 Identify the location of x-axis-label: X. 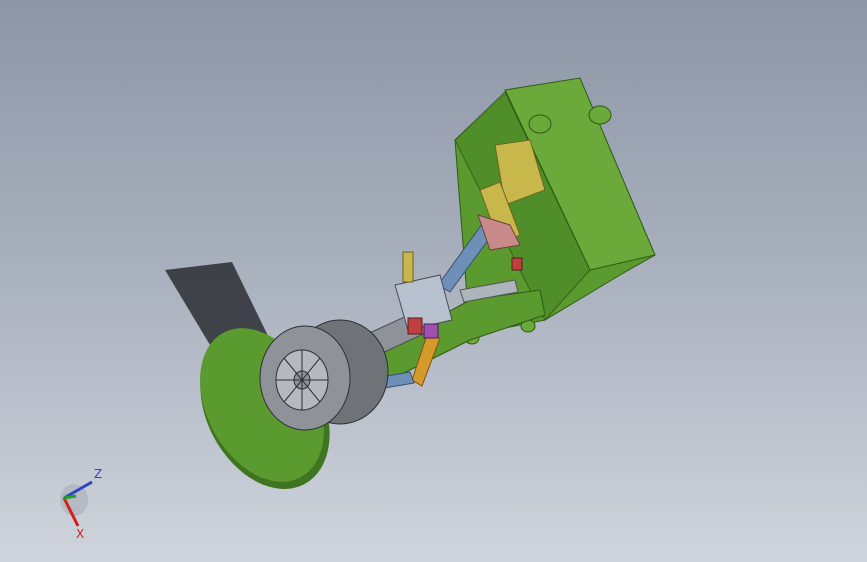
(80, 534).